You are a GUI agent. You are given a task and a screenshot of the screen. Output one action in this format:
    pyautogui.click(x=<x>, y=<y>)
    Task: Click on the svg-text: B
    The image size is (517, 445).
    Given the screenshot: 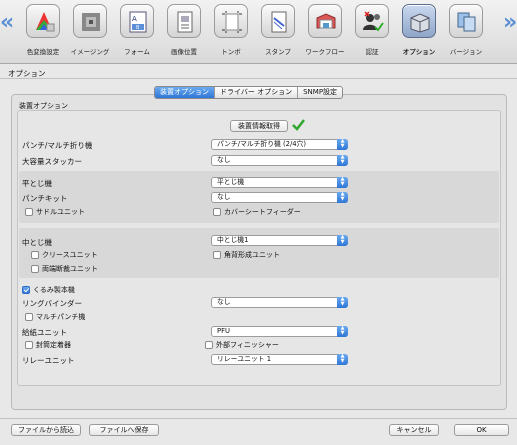 What is the action you would take?
    pyautogui.click(x=138, y=28)
    